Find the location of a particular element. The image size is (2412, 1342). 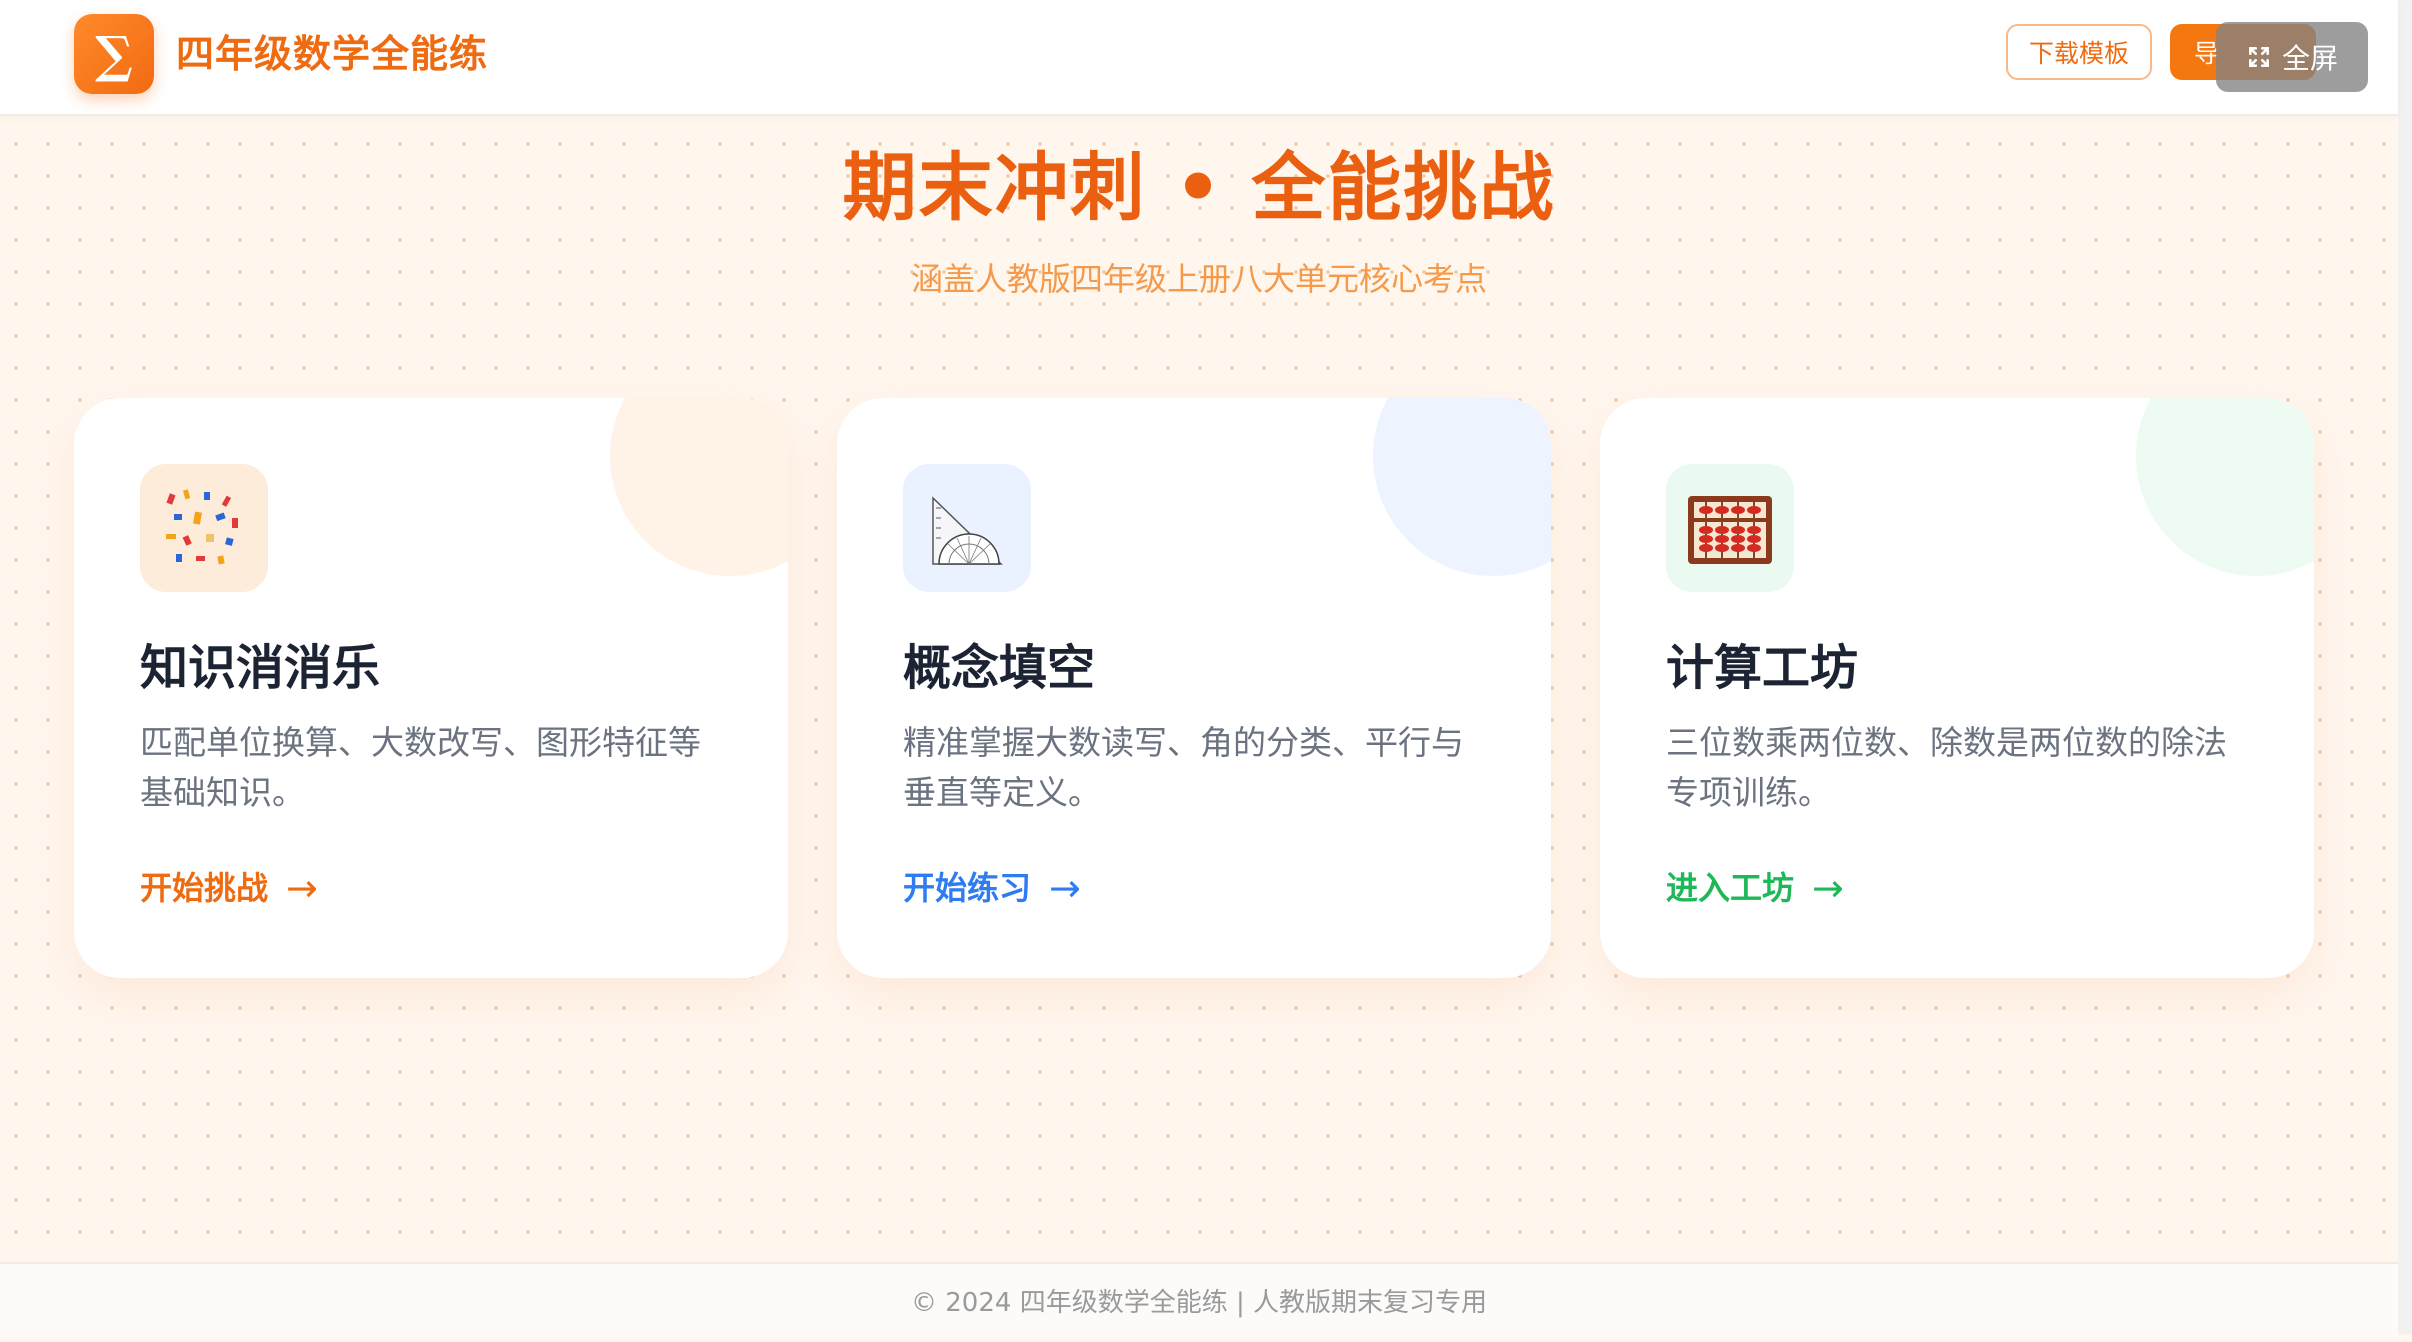

card-knowledge-match: 知识消消乐 匹配单位换算、大数改写、图形特征等基础知识。 开始挑战 → is located at coordinates (431, 688).